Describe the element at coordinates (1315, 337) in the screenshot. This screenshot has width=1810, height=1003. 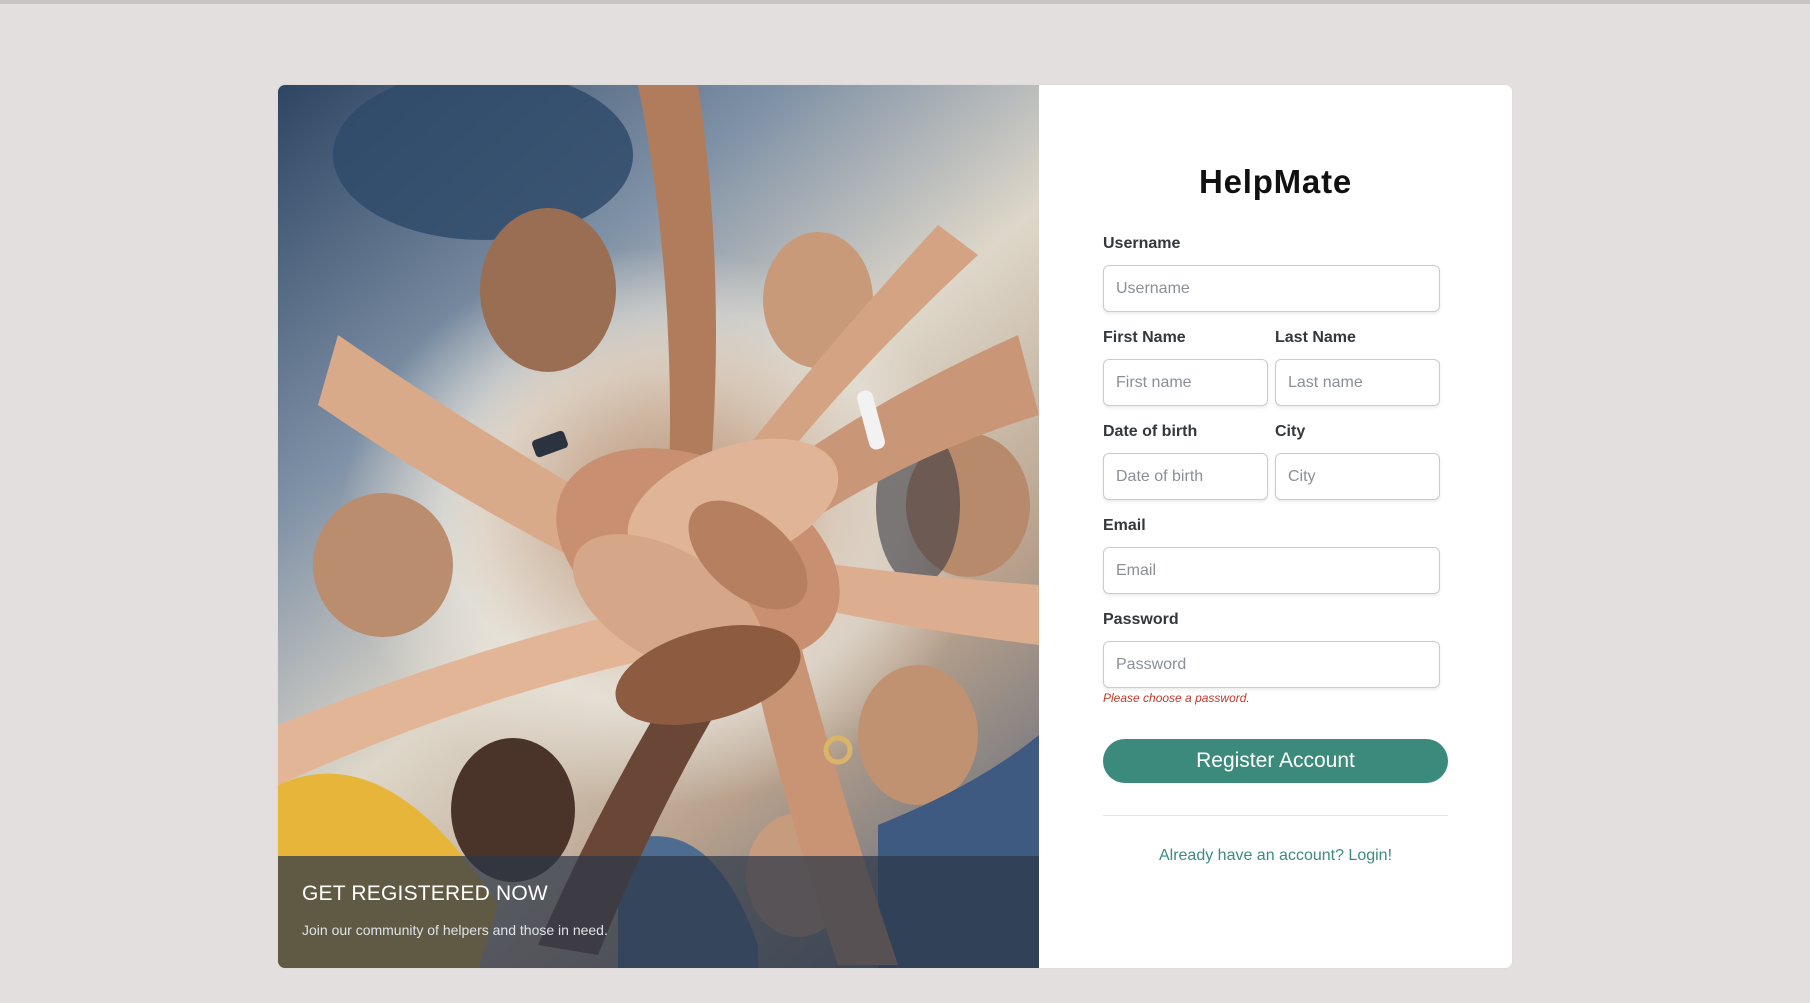
I see `last-name-label: Last Name` at that location.